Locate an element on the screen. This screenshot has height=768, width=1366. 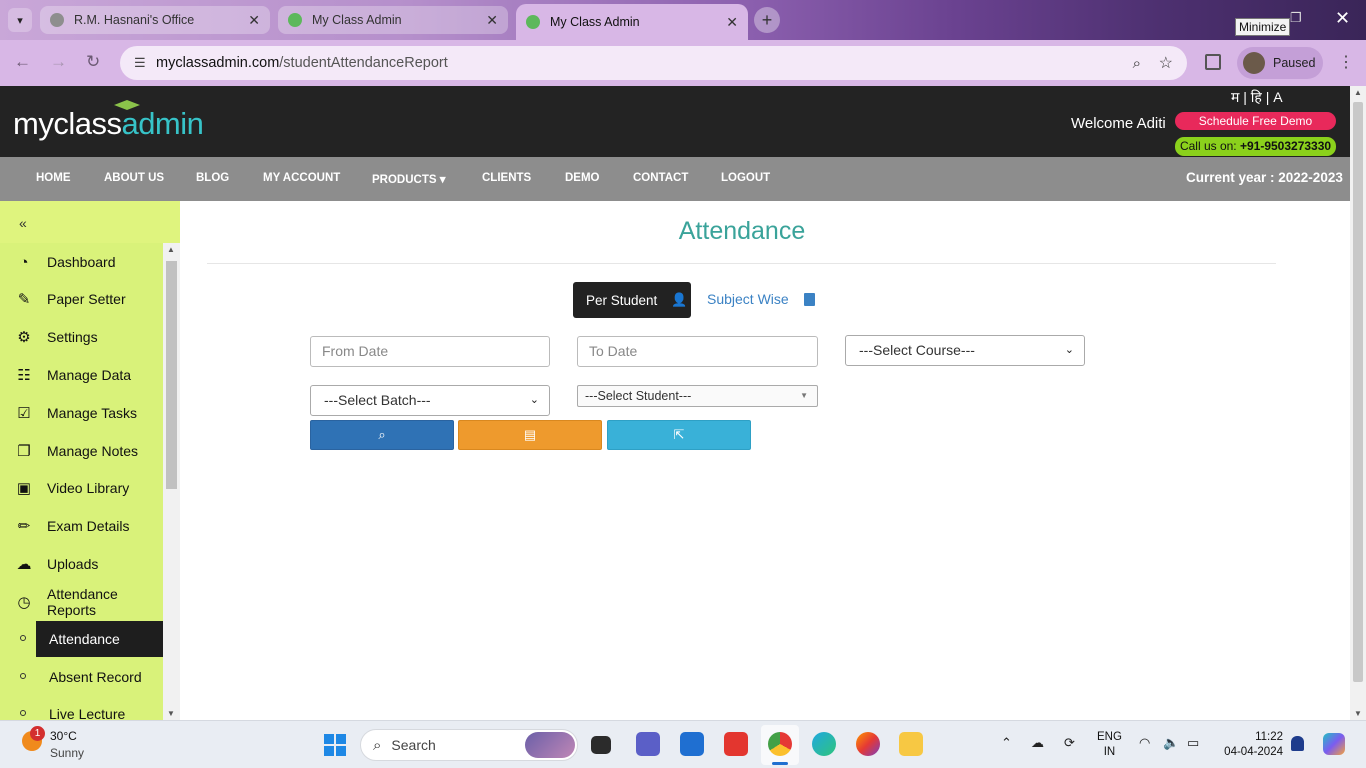
nav-blog: BLOG is located at coordinates (212, 178).